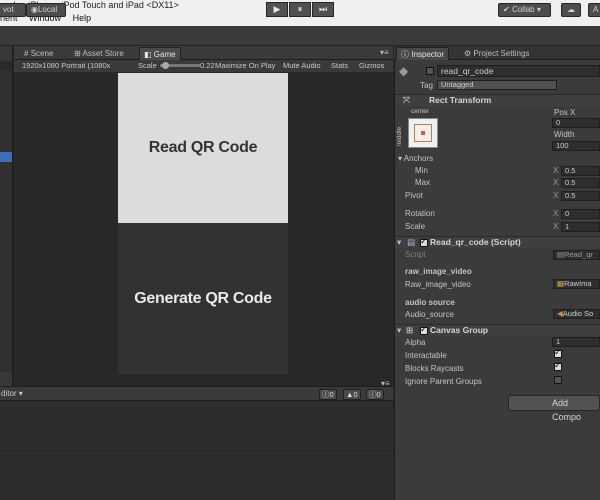 The height and width of the screenshot is (500, 600). Describe the element at coordinates (429, 314) in the screenshot. I see `audio-source-label: Audio_source` at that location.